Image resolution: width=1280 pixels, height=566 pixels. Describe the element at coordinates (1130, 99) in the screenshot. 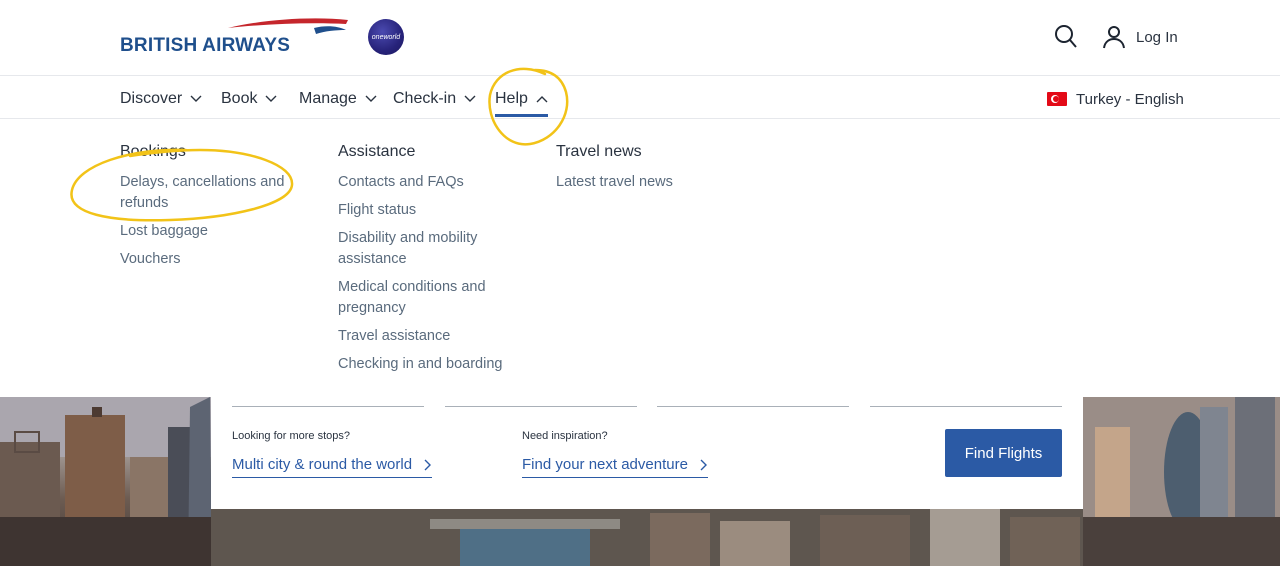

I see `region-label: Turkey - English` at that location.